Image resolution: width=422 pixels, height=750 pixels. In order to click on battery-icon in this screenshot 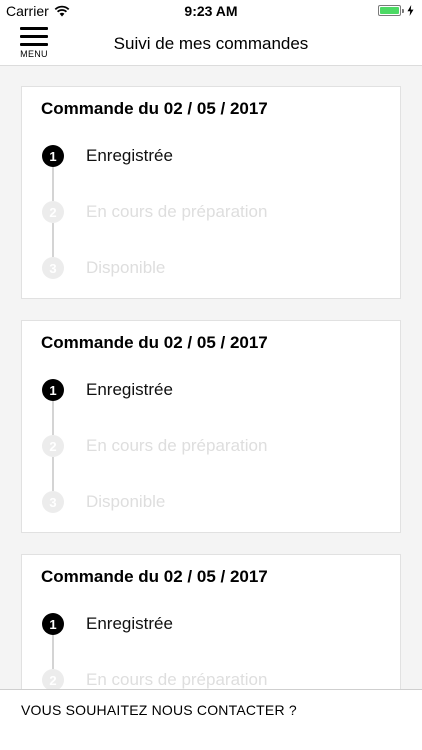, I will do `click(389, 10)`.